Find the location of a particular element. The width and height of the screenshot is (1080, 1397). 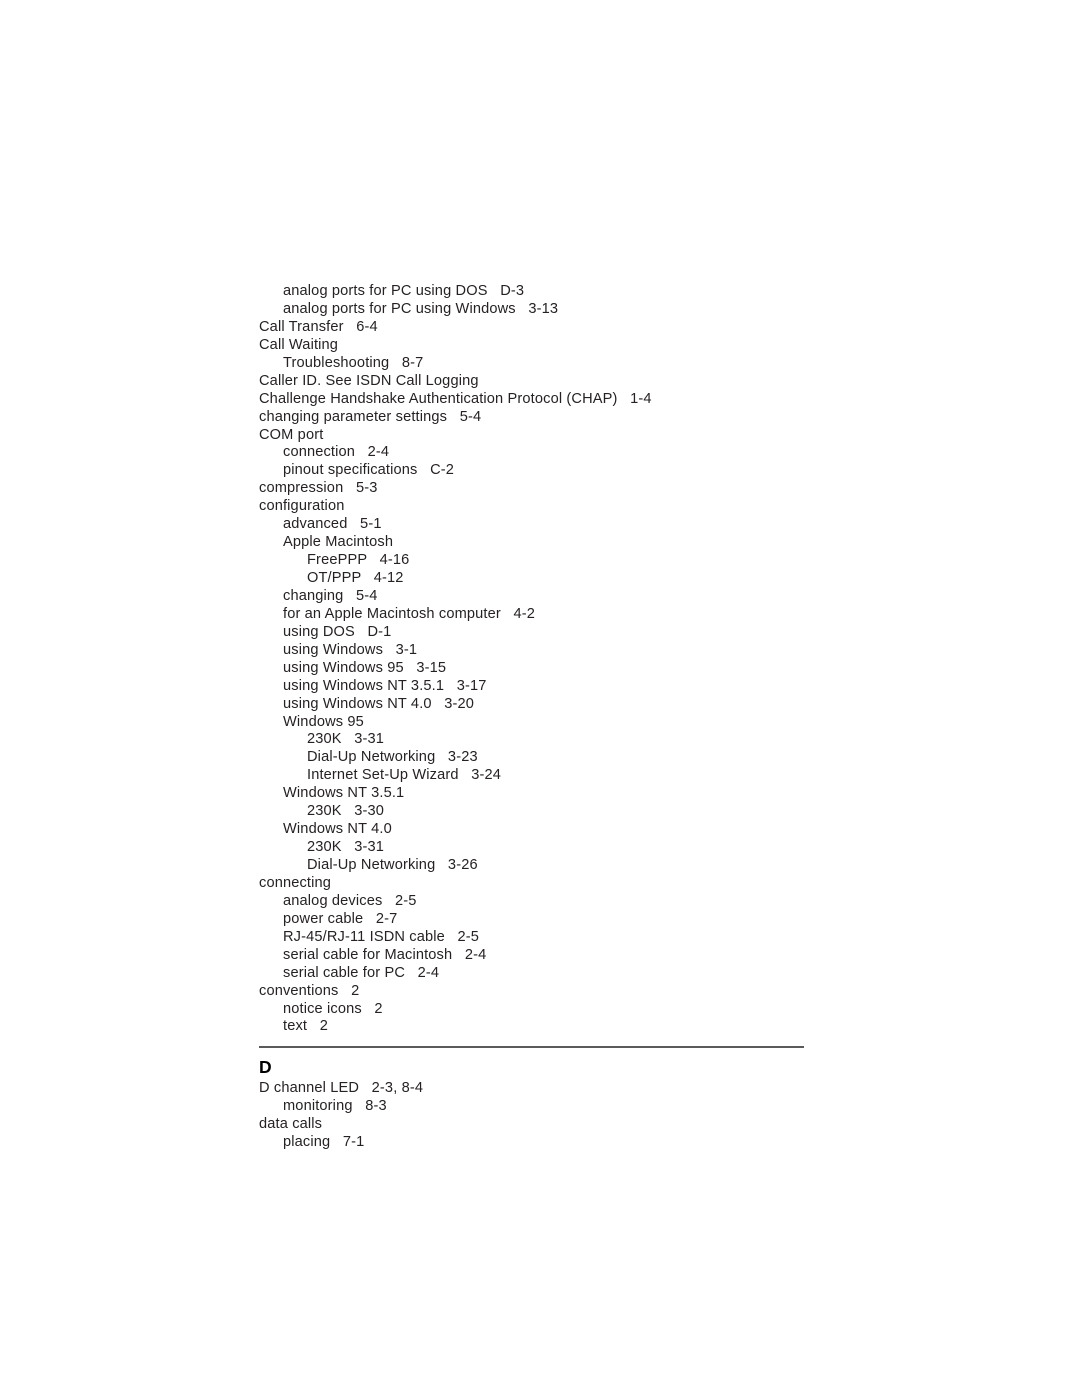

index-entry: RJ-45/RJ-11 ISDN cable 2-5 is located at coordinates (381, 936).